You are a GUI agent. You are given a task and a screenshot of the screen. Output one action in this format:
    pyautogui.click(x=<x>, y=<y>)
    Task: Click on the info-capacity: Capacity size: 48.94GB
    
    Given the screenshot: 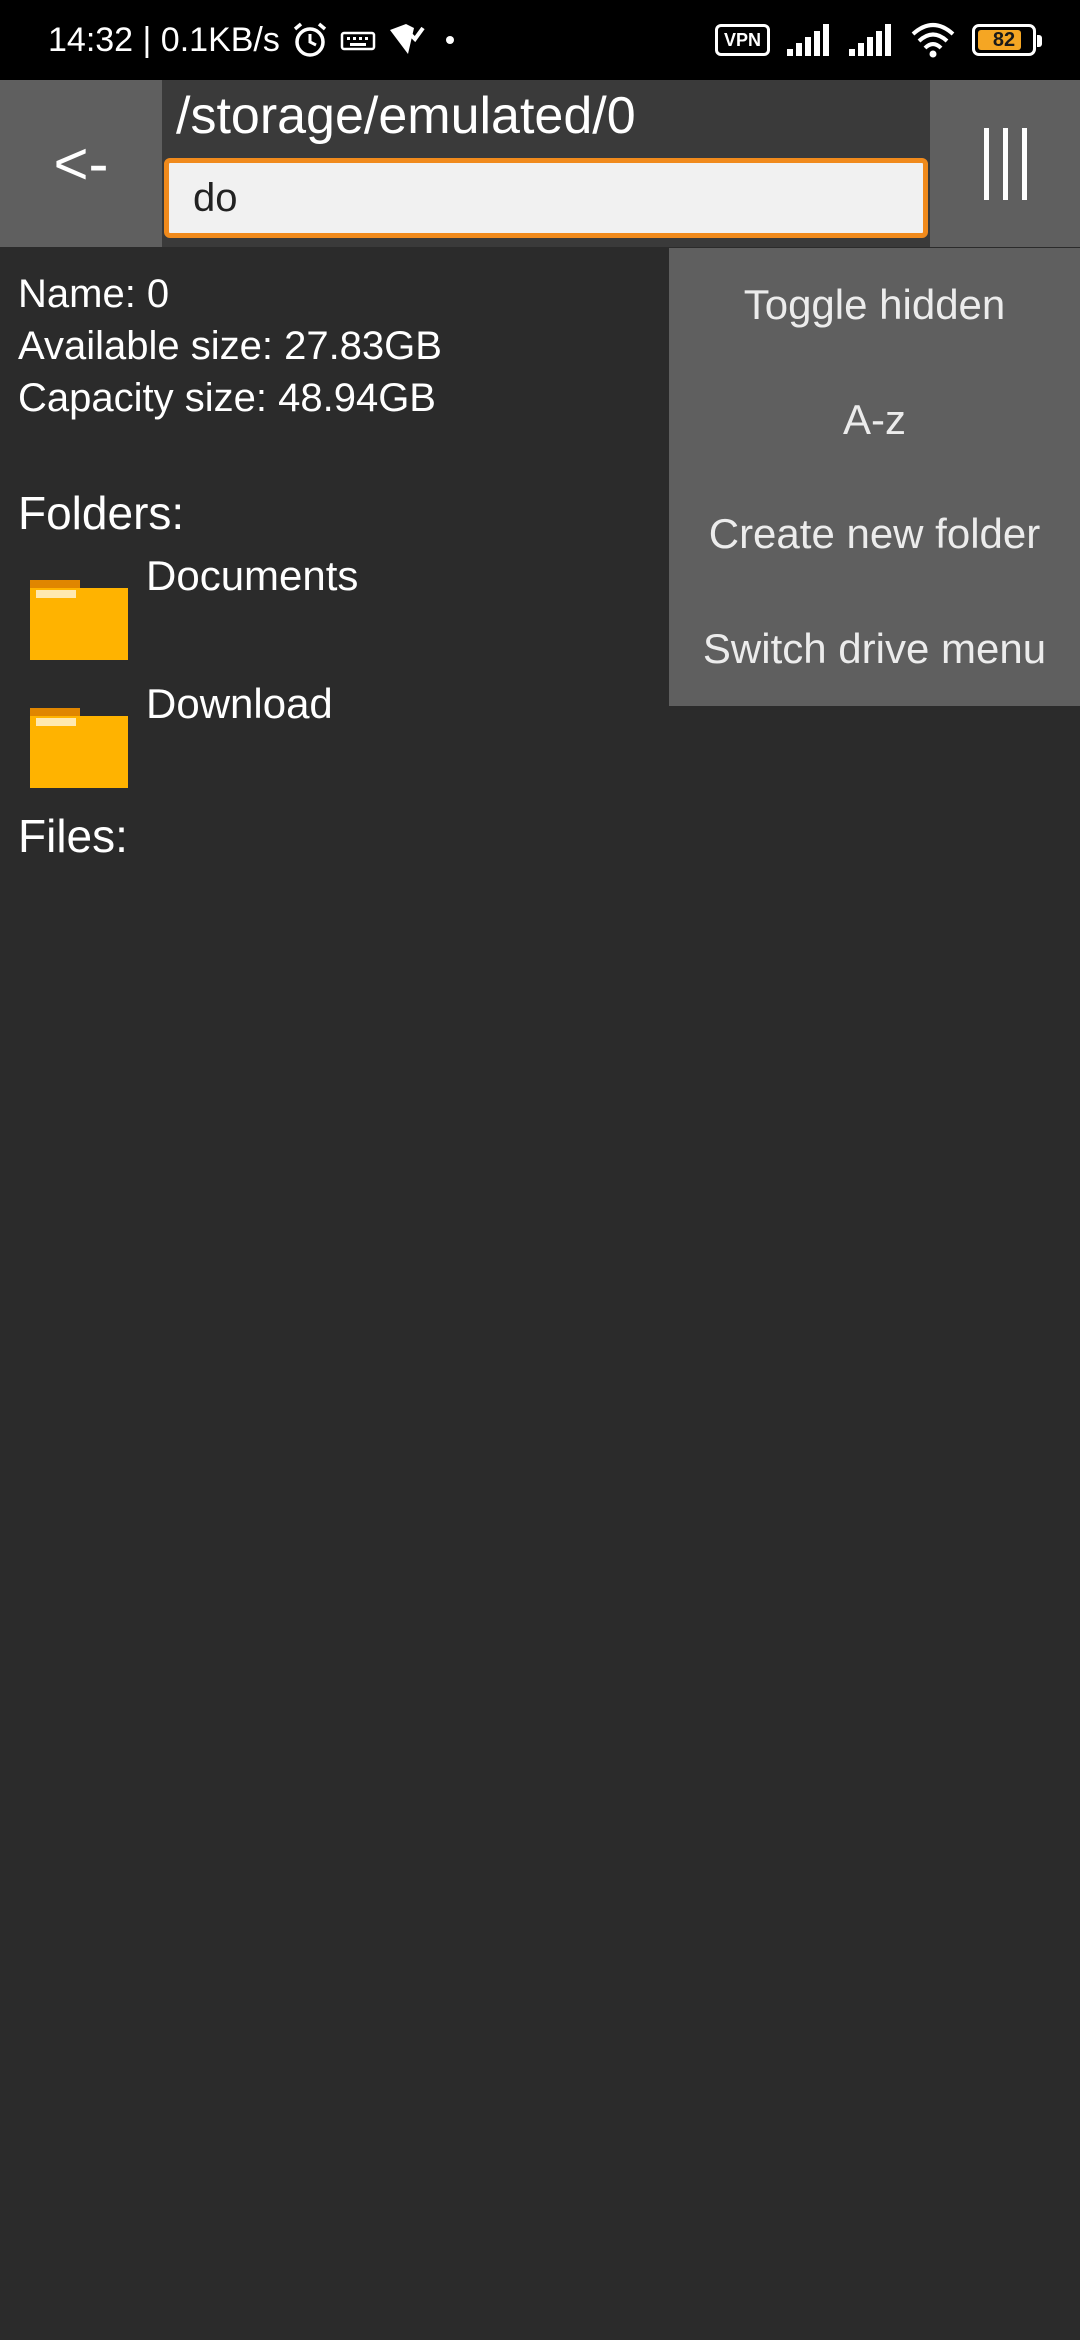 What is the action you would take?
    pyautogui.click(x=227, y=398)
    